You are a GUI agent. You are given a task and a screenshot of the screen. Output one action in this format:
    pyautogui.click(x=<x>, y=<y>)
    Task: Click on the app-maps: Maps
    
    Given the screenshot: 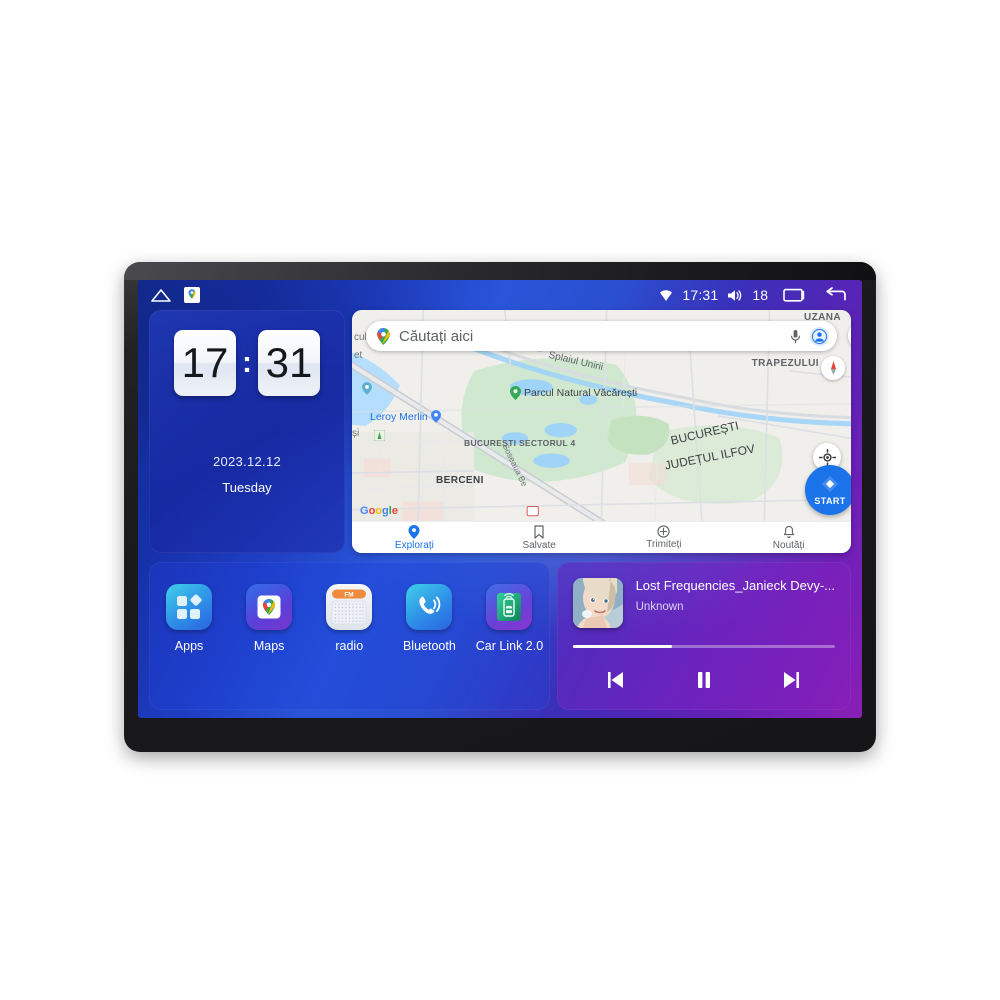 What is the action you would take?
    pyautogui.click(x=269, y=618)
    